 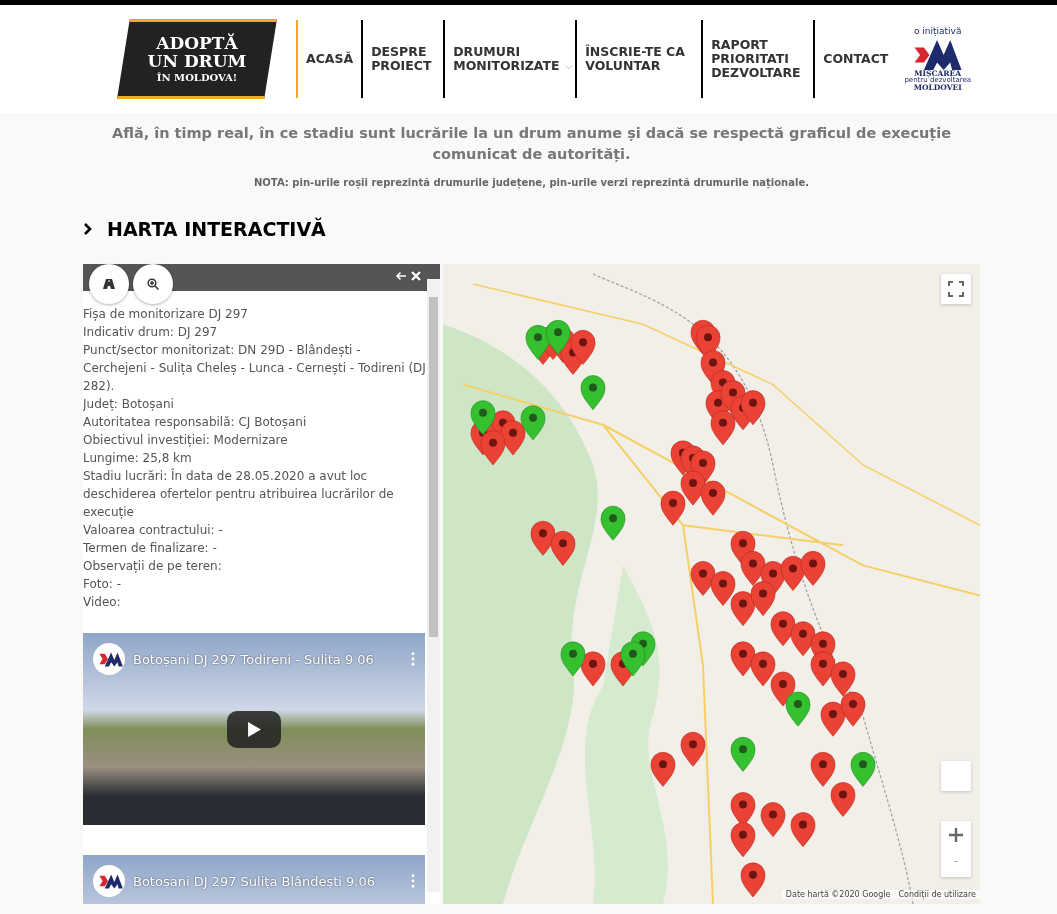 I want to click on logo-text: ÎN MOLDOVA!, so click(x=197, y=78).